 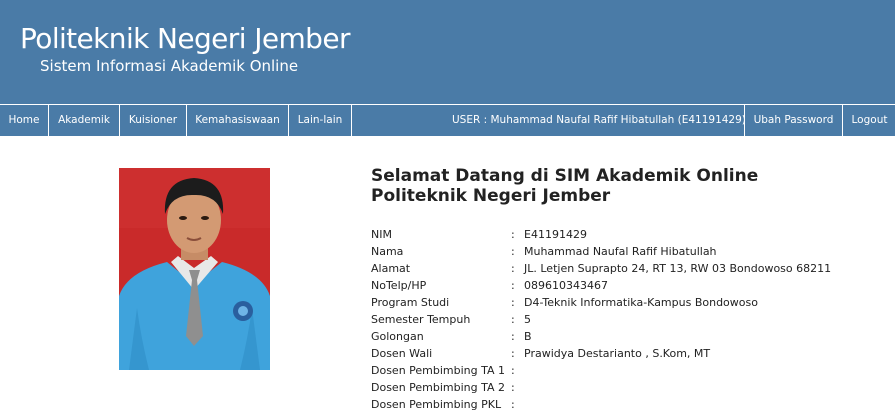 What do you see at coordinates (436, 404) in the screenshot?
I see `info-label: Dosen Pembimbing PKL` at bounding box center [436, 404].